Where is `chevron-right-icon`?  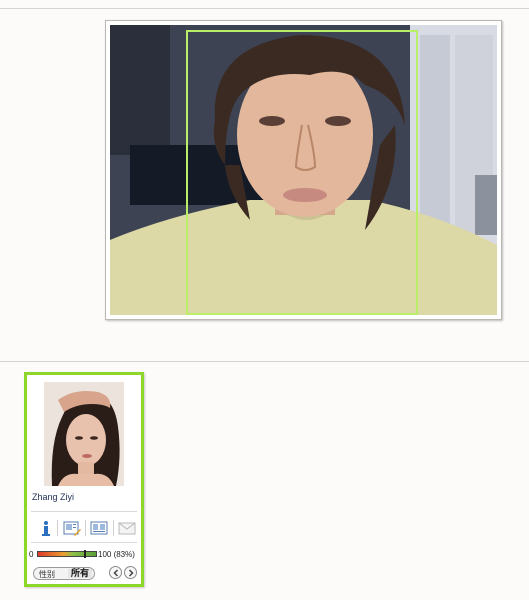 chevron-right-icon is located at coordinates (131, 573).